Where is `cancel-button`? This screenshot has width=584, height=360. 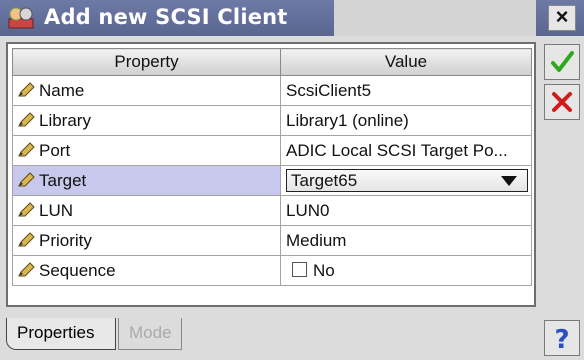 cancel-button is located at coordinates (562, 102).